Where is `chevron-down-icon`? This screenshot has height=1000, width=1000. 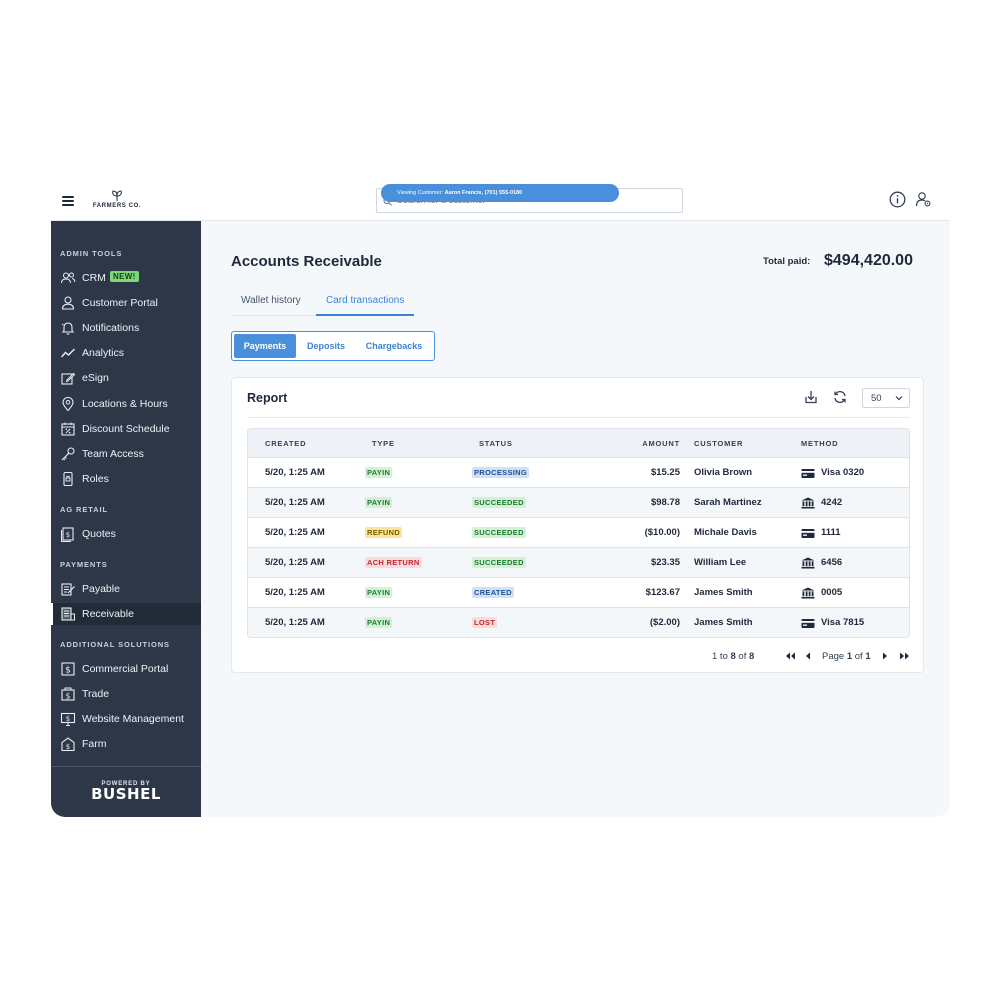 chevron-down-icon is located at coordinates (899, 398).